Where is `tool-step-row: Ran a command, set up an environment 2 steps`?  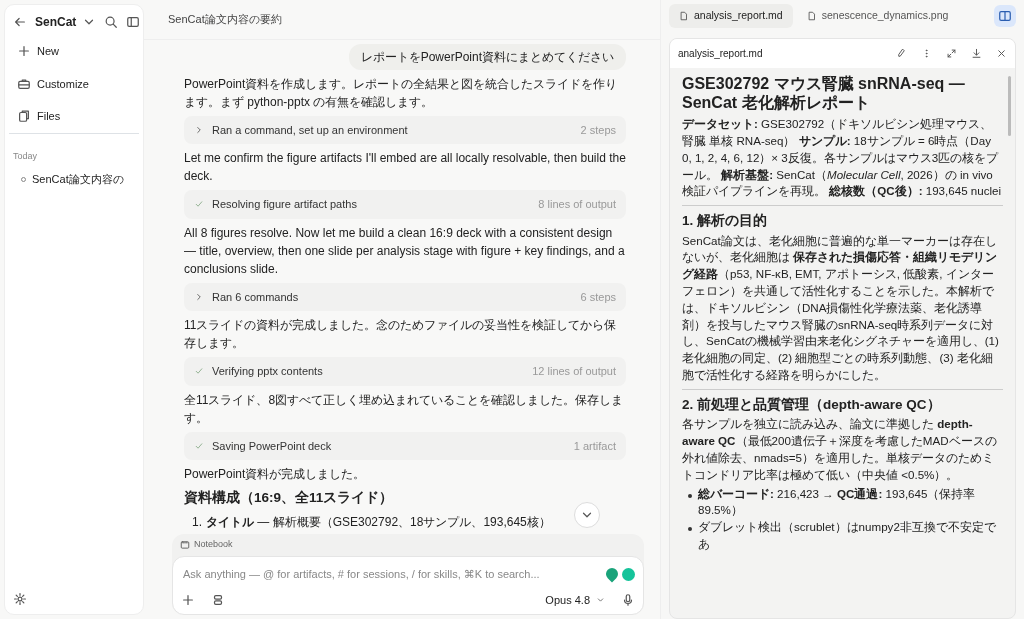
tool-step-row: Ran a command, set up an environment 2 steps is located at coordinates (405, 129).